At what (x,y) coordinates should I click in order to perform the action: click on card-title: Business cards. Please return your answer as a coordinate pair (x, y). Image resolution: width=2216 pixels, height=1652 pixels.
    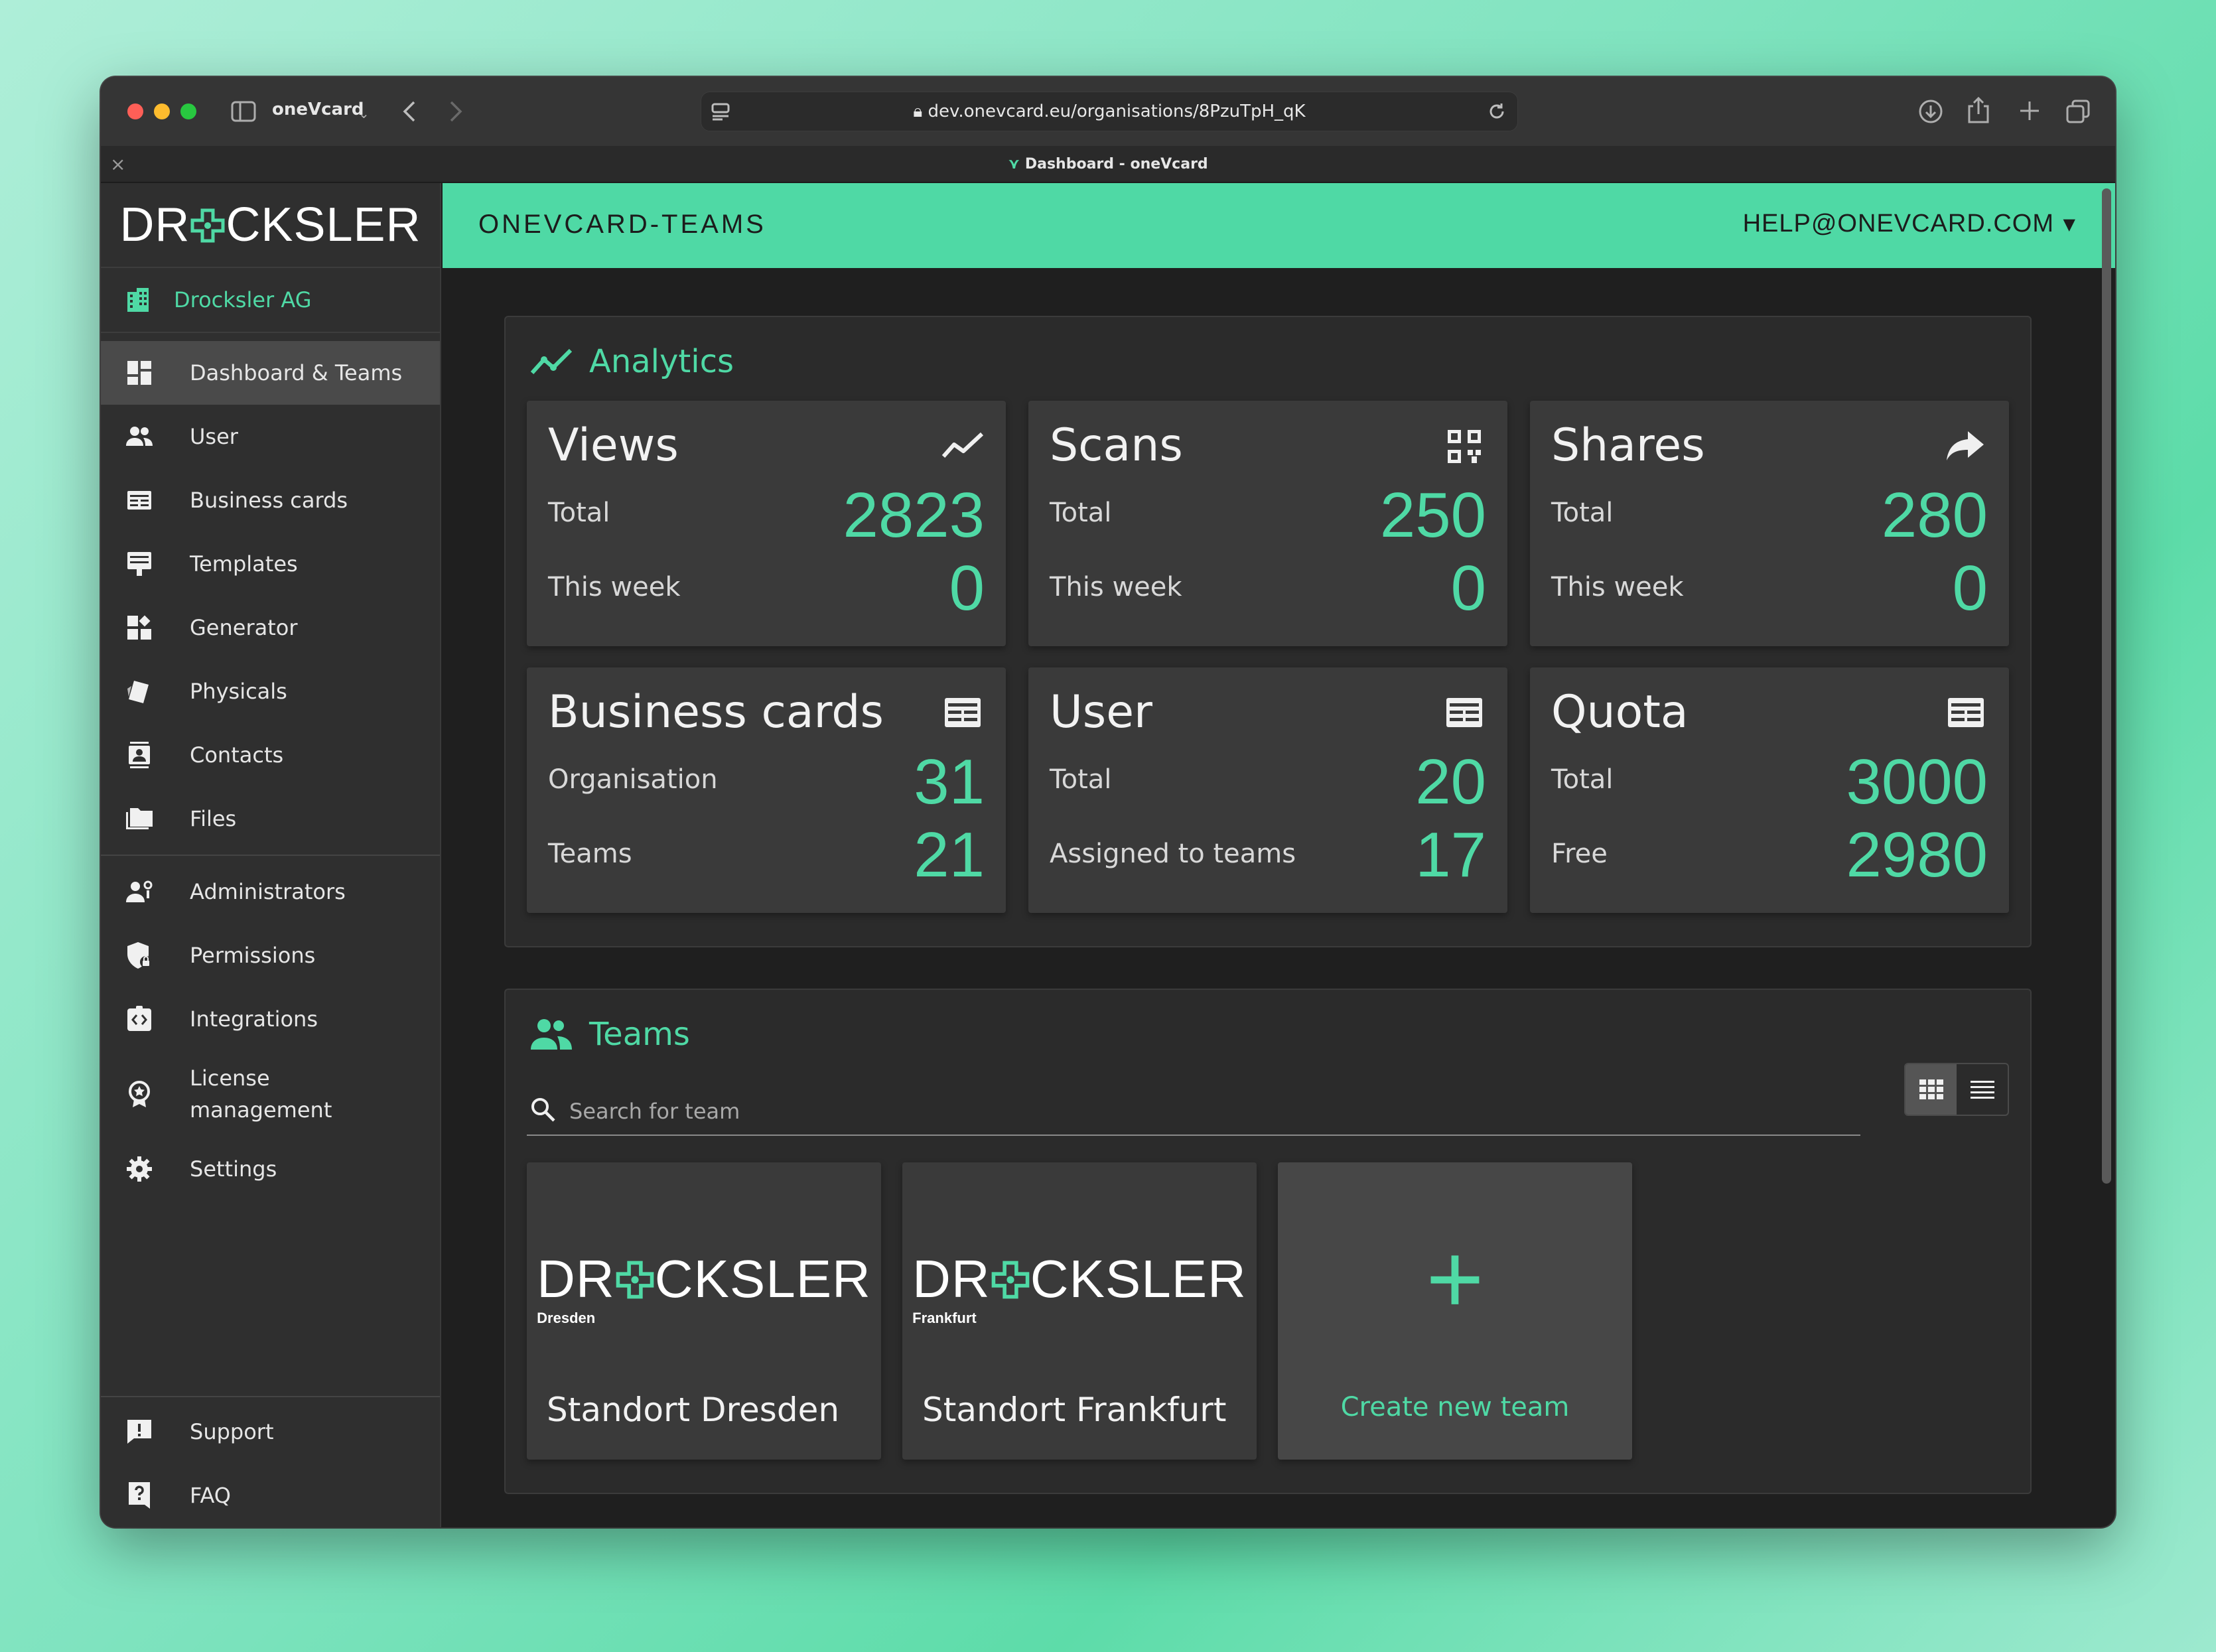
    Looking at the image, I should click on (716, 712).